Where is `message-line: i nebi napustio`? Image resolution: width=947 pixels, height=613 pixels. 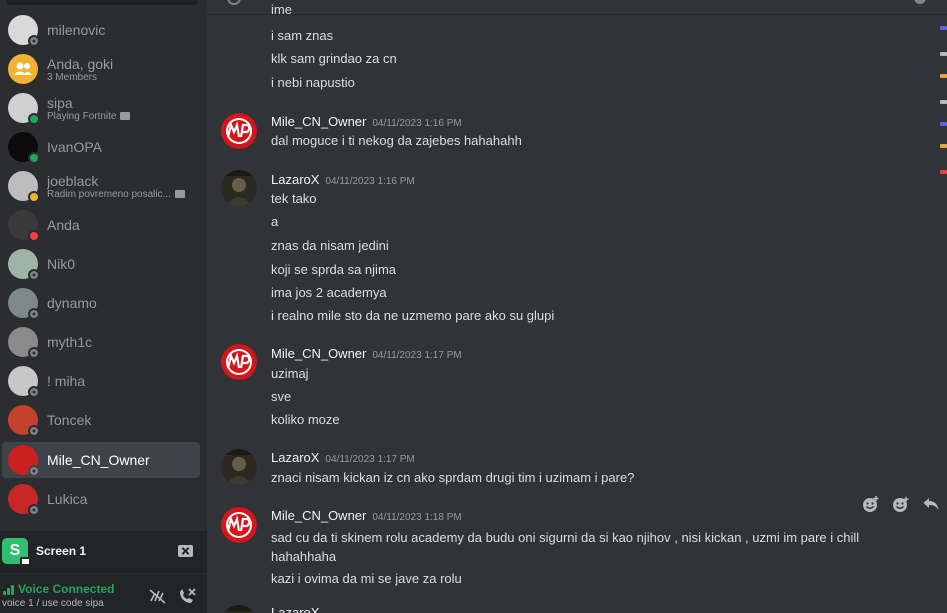 message-line: i nebi napustio is located at coordinates (313, 82).